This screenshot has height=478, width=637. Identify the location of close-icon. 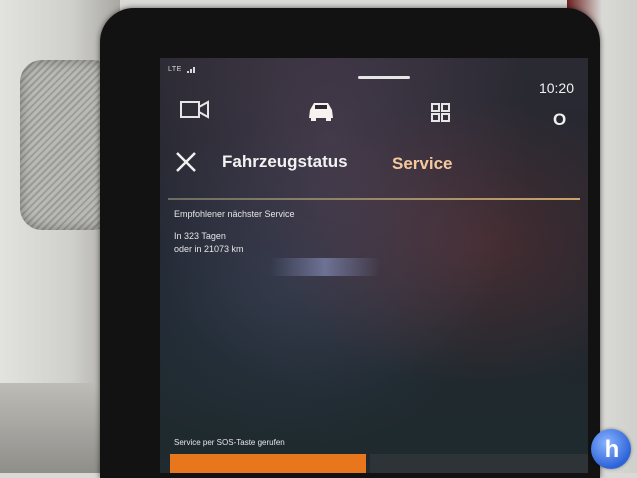
(186, 164).